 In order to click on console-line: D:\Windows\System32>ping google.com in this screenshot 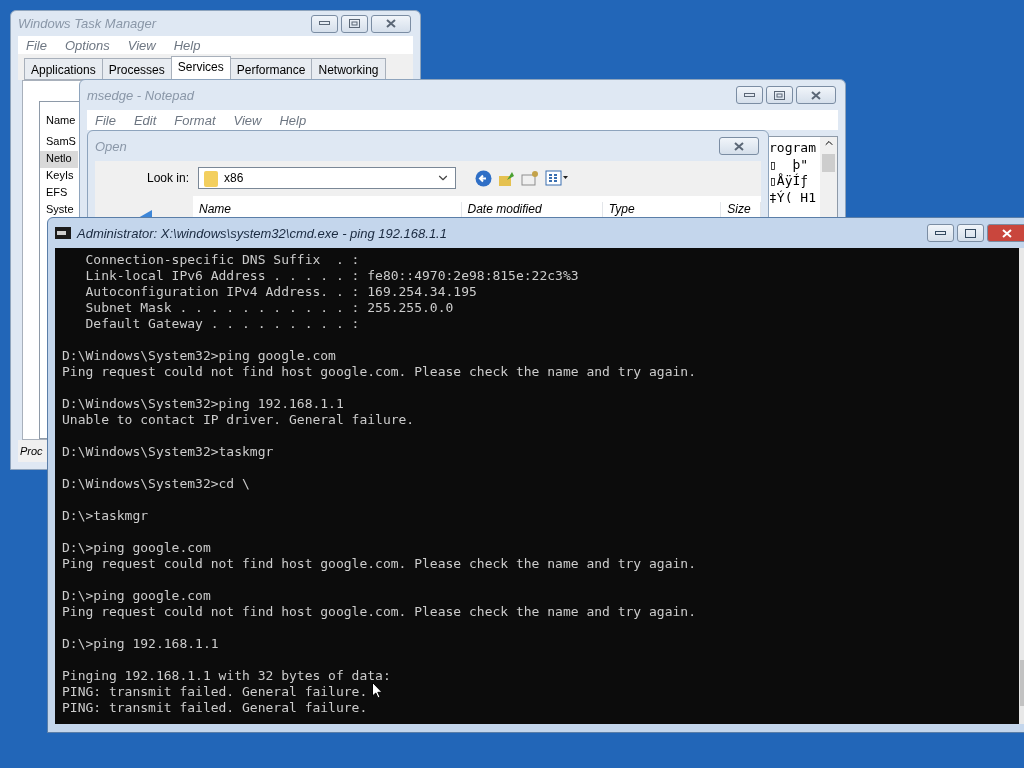, I will do `click(199, 356)`.